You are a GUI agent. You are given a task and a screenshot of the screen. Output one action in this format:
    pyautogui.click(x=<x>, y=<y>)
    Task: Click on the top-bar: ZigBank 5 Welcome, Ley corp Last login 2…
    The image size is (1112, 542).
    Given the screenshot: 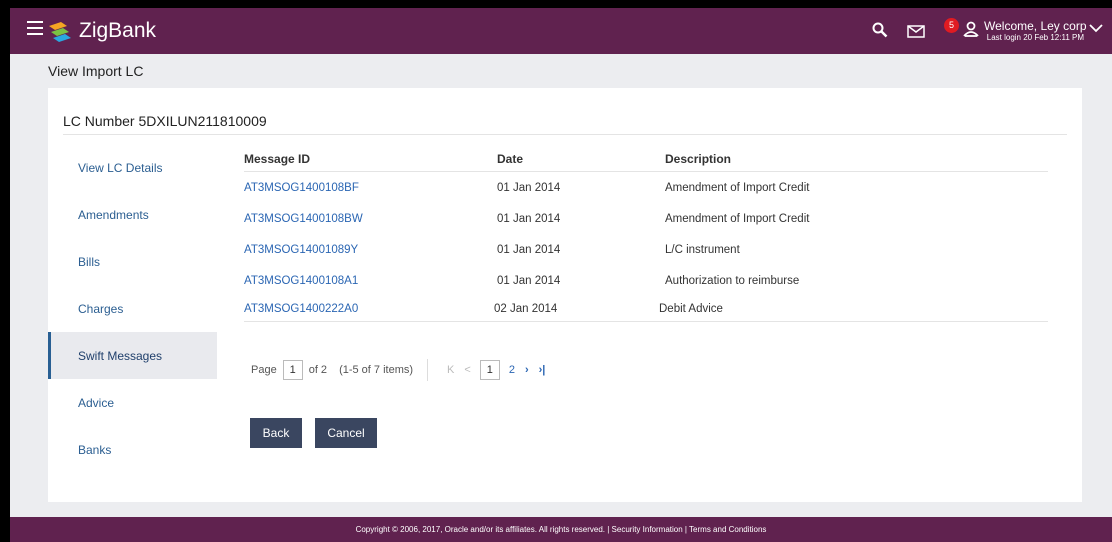 What is the action you would take?
    pyautogui.click(x=561, y=31)
    